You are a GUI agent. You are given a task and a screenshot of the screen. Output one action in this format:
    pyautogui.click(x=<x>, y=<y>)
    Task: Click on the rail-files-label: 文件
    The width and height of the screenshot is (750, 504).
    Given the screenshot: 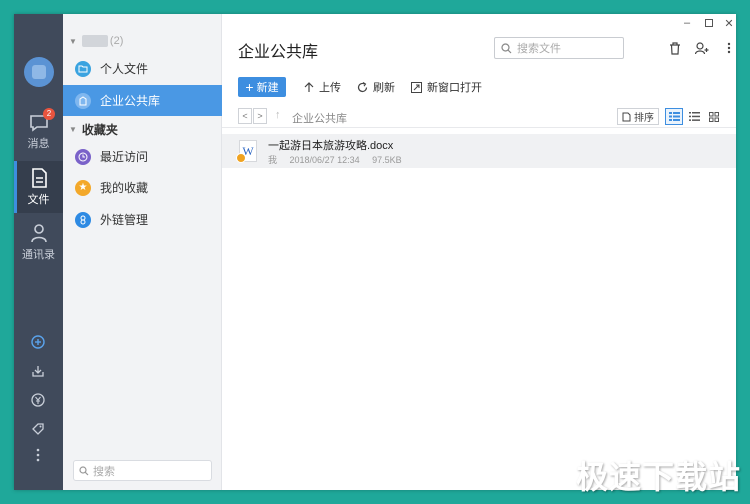 What is the action you would take?
    pyautogui.click(x=38, y=199)
    